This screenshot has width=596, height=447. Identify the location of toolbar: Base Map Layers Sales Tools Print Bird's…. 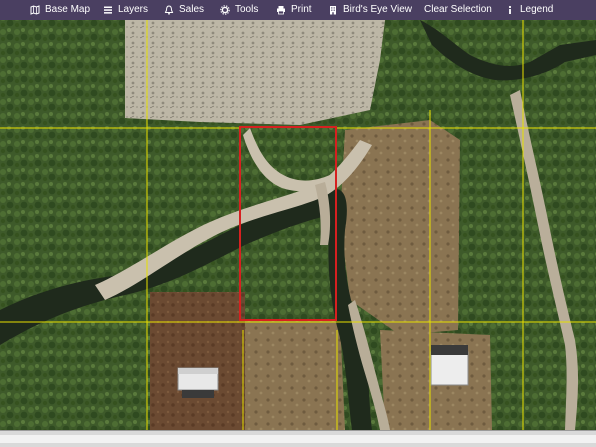
(298, 10).